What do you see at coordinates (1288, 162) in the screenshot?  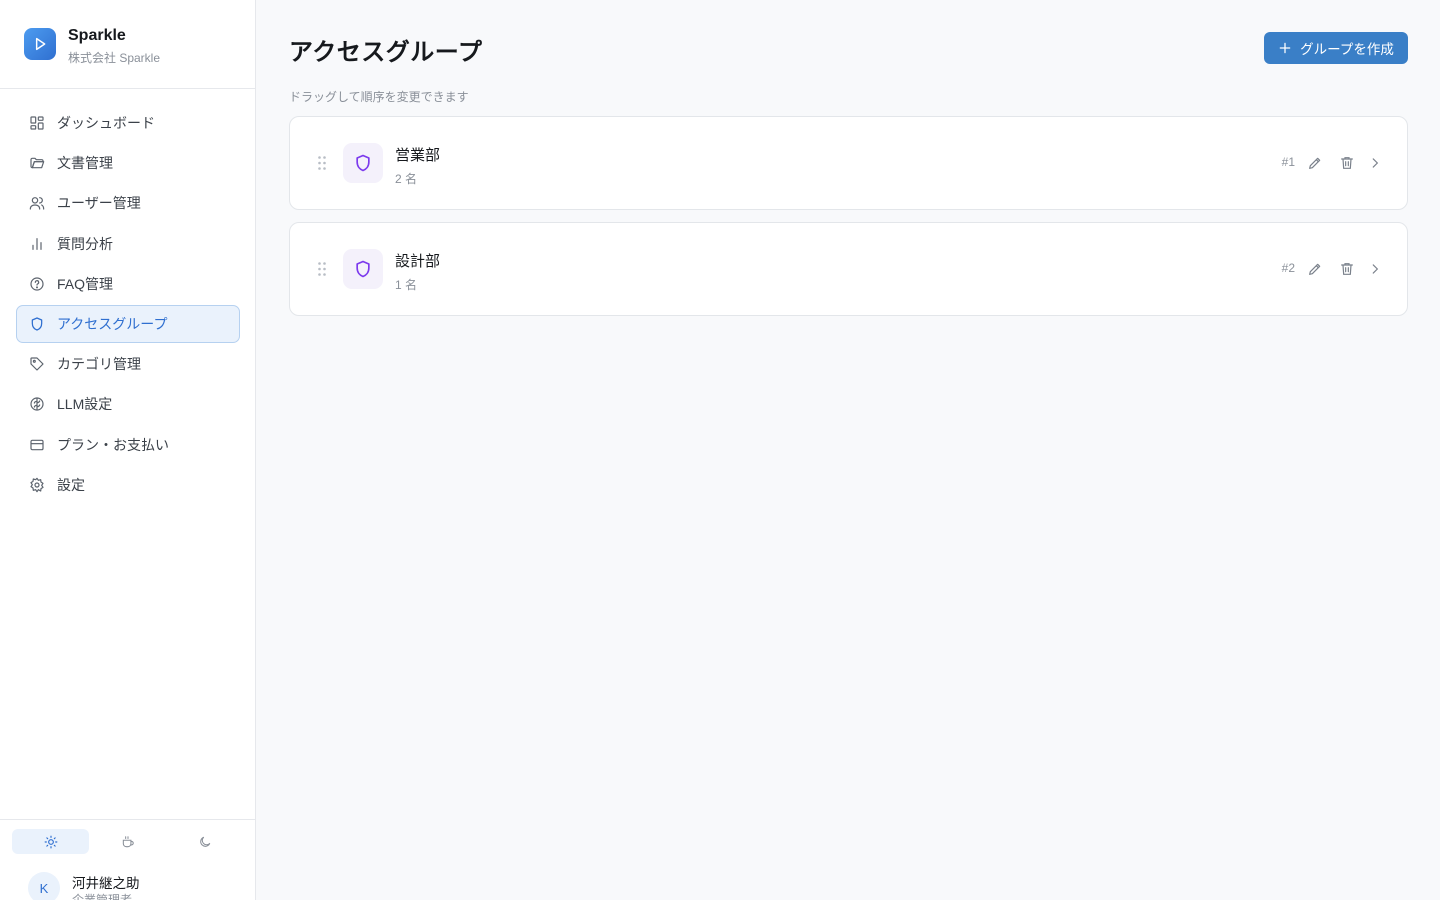 I see `group-order: #1` at bounding box center [1288, 162].